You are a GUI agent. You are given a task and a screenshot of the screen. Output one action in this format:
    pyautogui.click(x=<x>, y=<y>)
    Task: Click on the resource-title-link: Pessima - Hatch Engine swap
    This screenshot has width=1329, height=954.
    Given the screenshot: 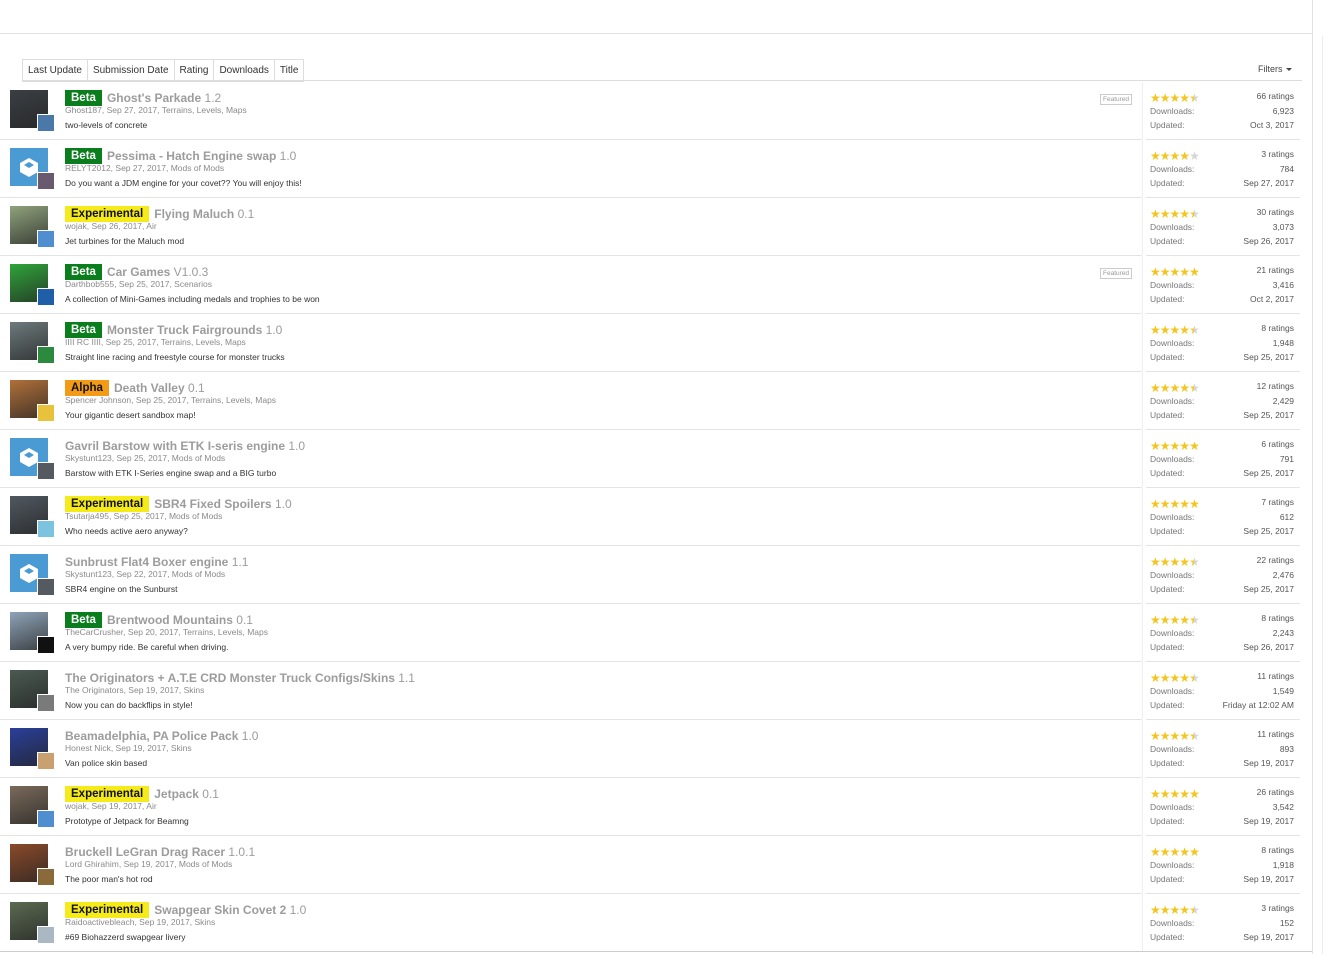 What is the action you would take?
    pyautogui.click(x=191, y=156)
    